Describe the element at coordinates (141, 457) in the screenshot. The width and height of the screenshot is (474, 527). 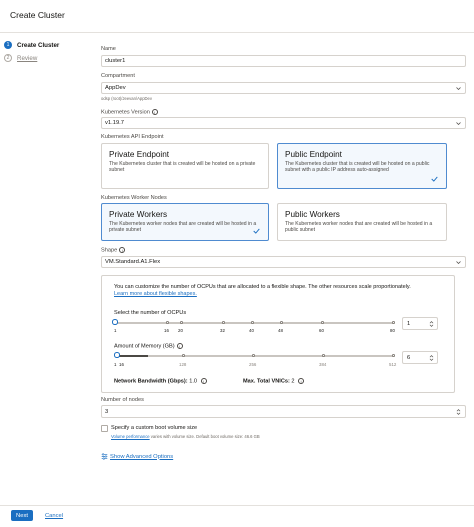
I see `show-advanced-options-link: Show Advanced Options` at that location.